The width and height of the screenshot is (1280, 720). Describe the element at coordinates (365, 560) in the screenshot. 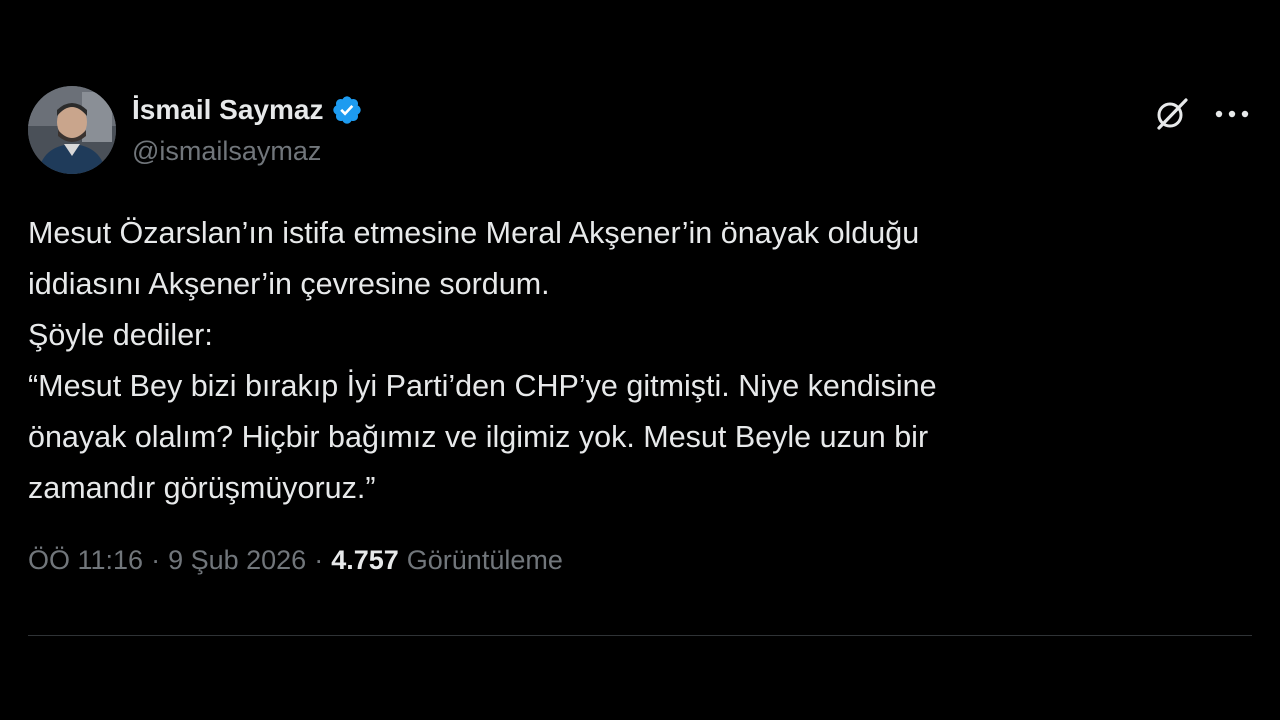

I see `views-count: 4.757` at that location.